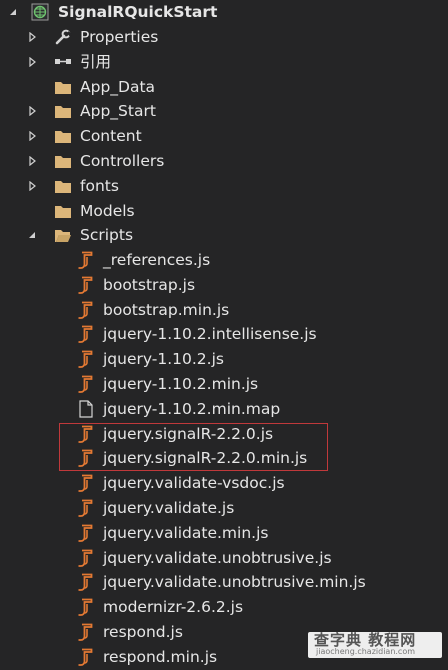 The width and height of the screenshot is (448, 670). I want to click on tree-item-label: App_Data, so click(118, 86).